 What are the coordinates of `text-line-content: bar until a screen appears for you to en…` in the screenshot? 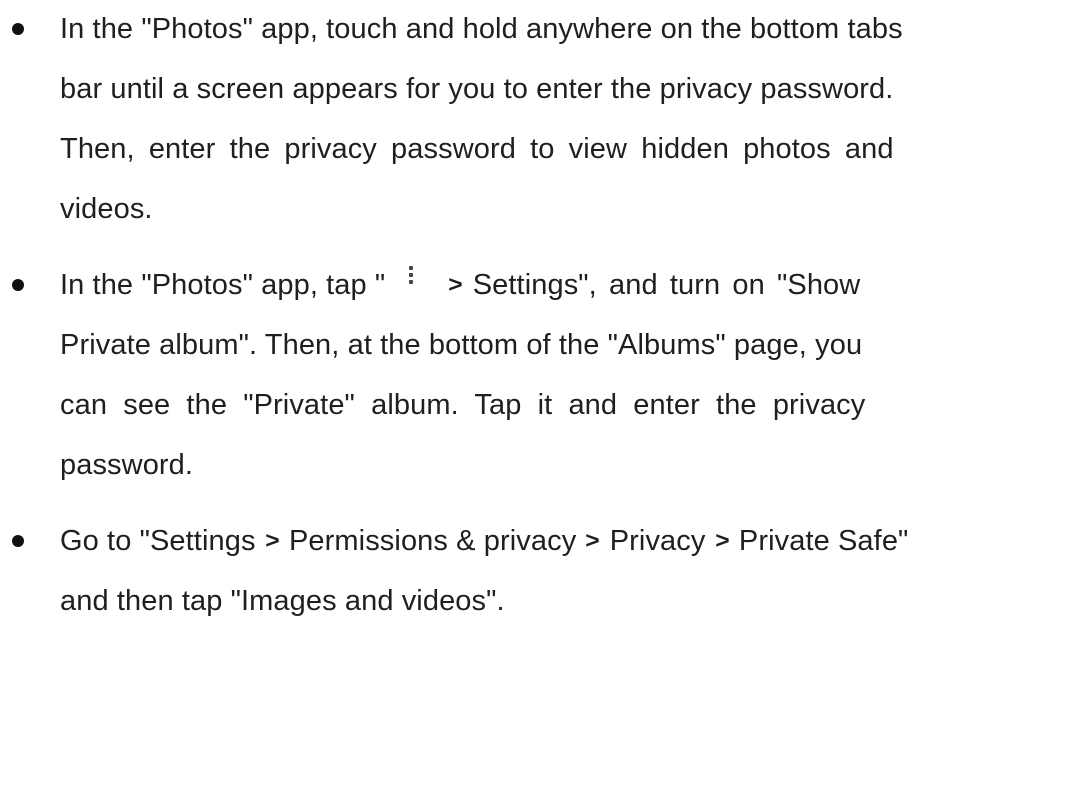 It's located at (477, 89).